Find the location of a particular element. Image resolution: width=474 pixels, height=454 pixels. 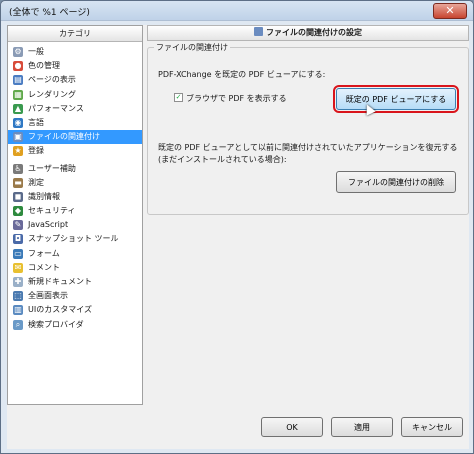

category-item: ◼ 識別情報 is located at coordinates (75, 197).